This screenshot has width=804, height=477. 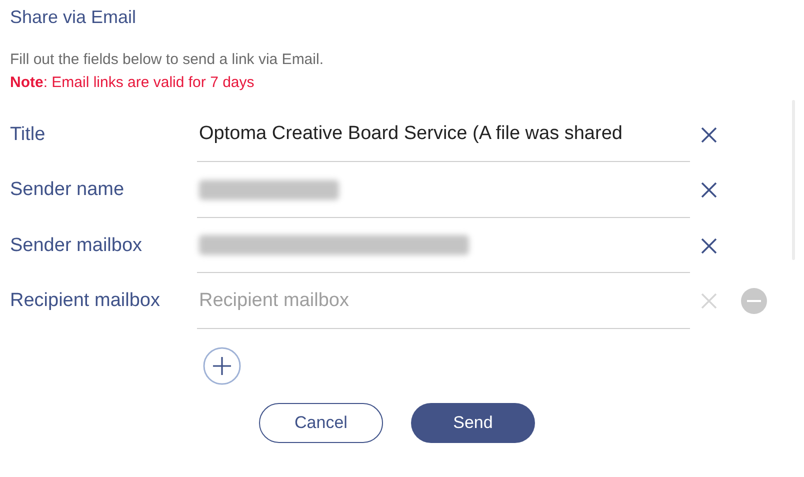 What do you see at coordinates (133, 83) in the screenshot?
I see `note-text: Note: Email links are valid for 7 days` at bounding box center [133, 83].